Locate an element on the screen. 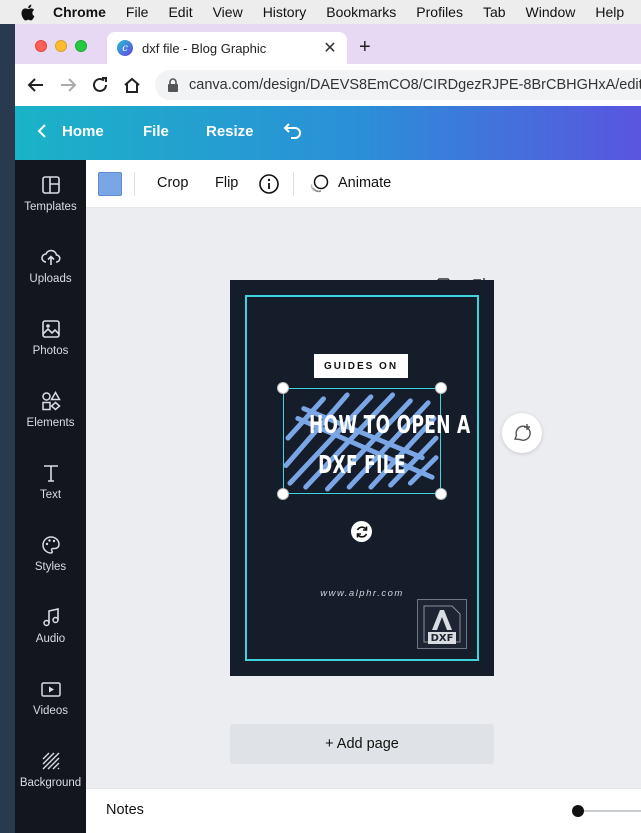 The image size is (641, 833). menu-view: View is located at coordinates (228, 12).